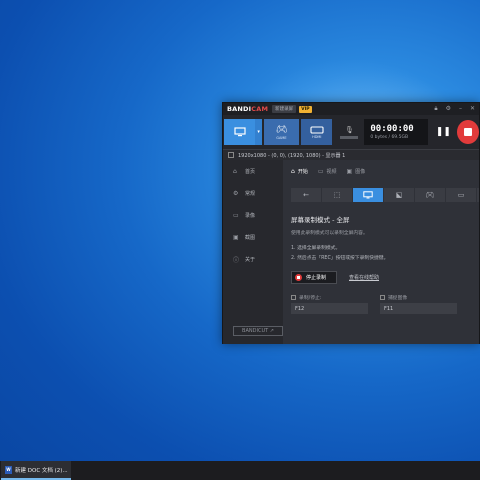  Describe the element at coordinates (253, 259) in the screenshot. I see `sidebar-item-about: ⓘ 关于` at that location.